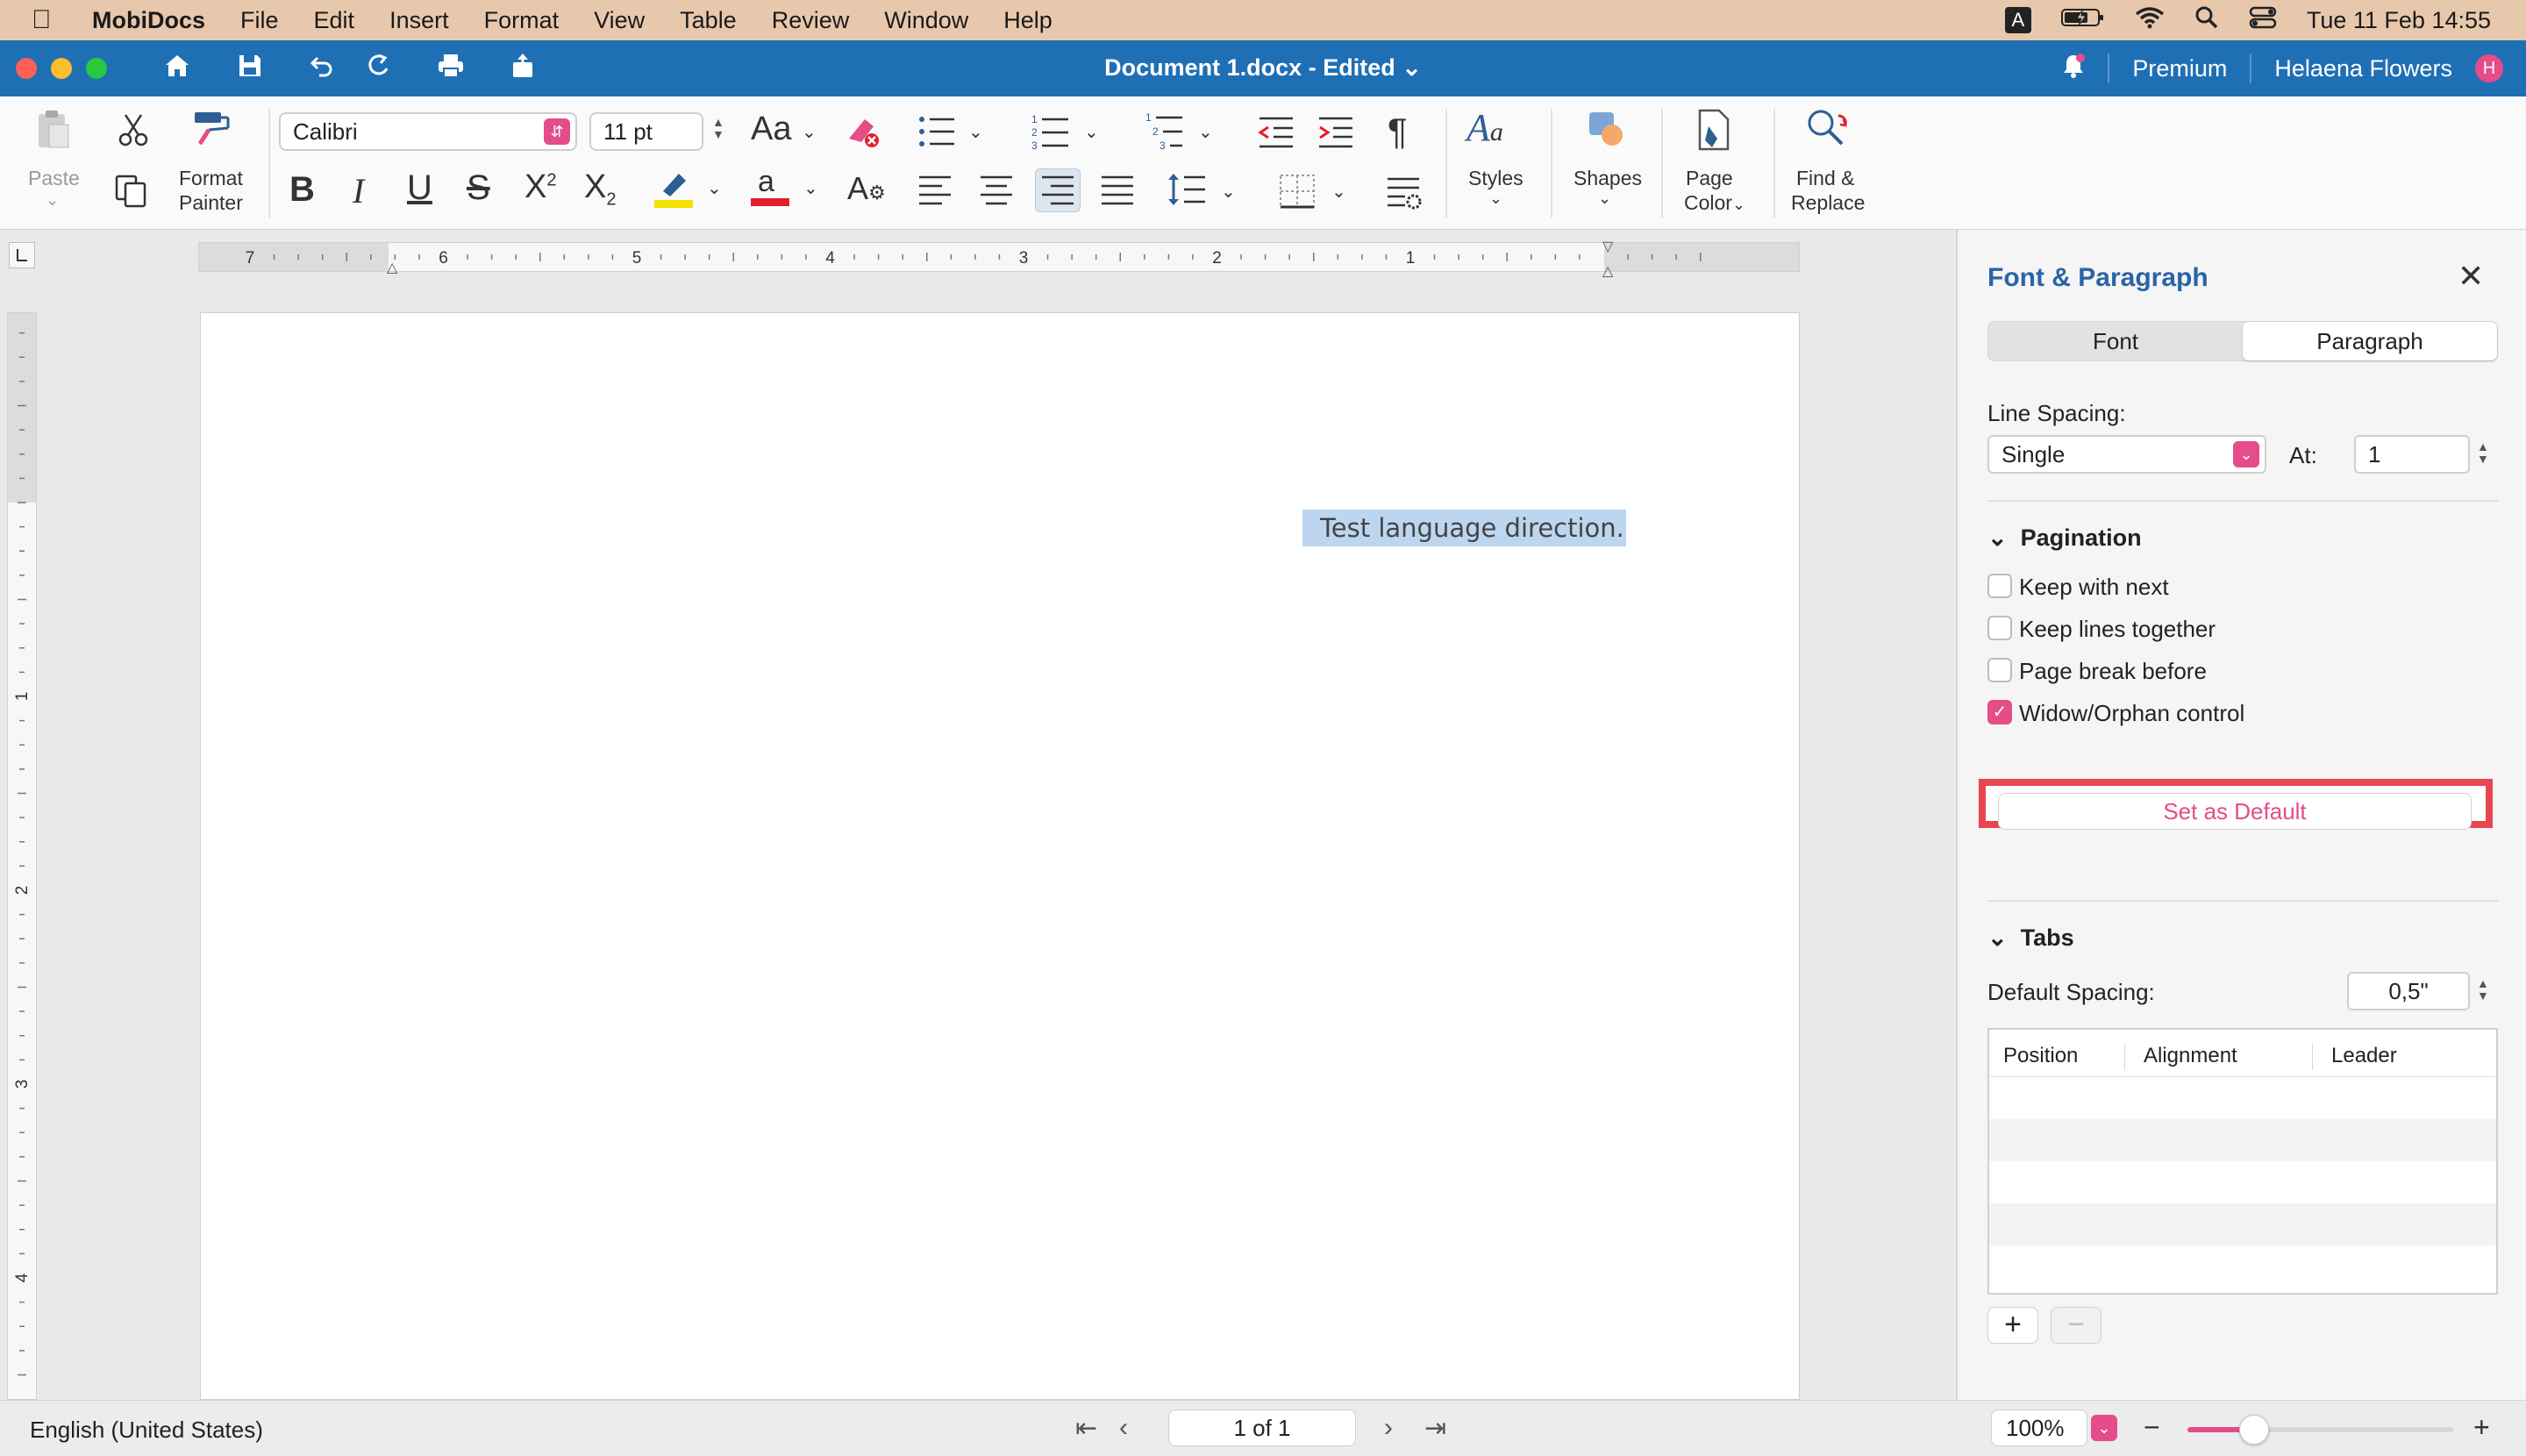 Image resolution: width=2526 pixels, height=1456 pixels. What do you see at coordinates (996, 192) in the screenshot?
I see `align-center-icon` at bounding box center [996, 192].